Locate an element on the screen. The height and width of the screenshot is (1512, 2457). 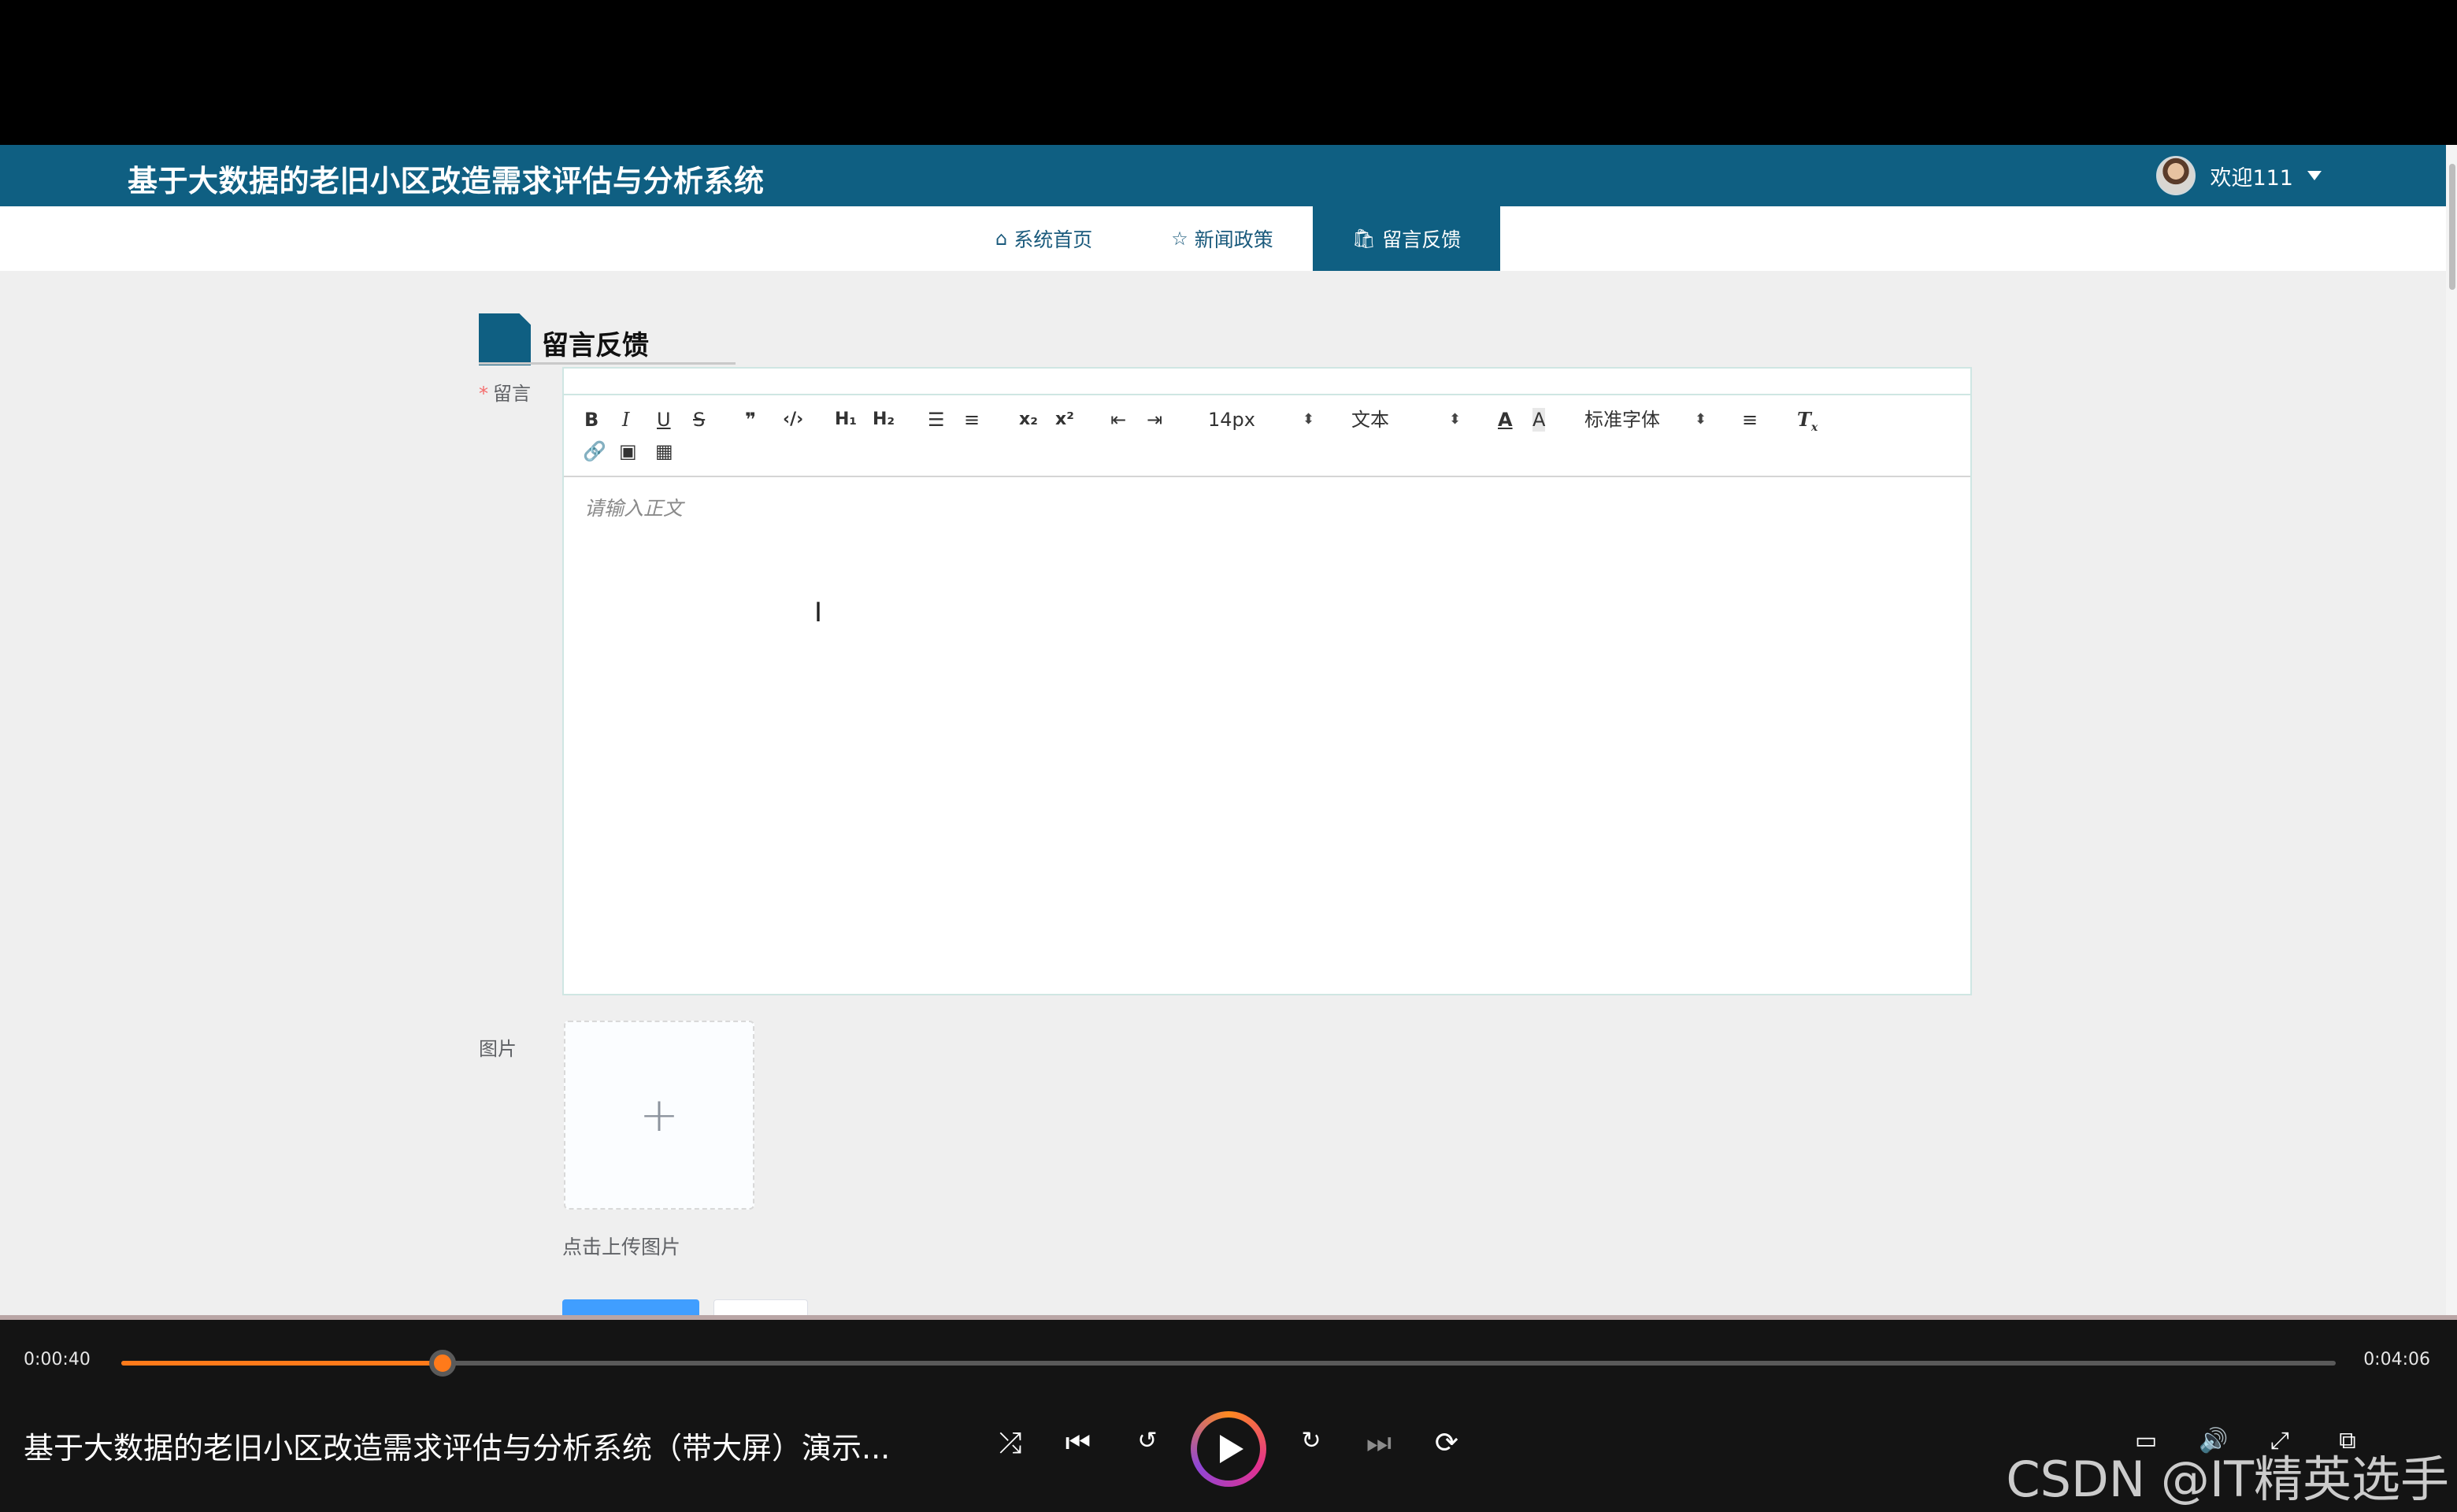
nav-item-2: ☆ 新闻政策 is located at coordinates (1222, 238).